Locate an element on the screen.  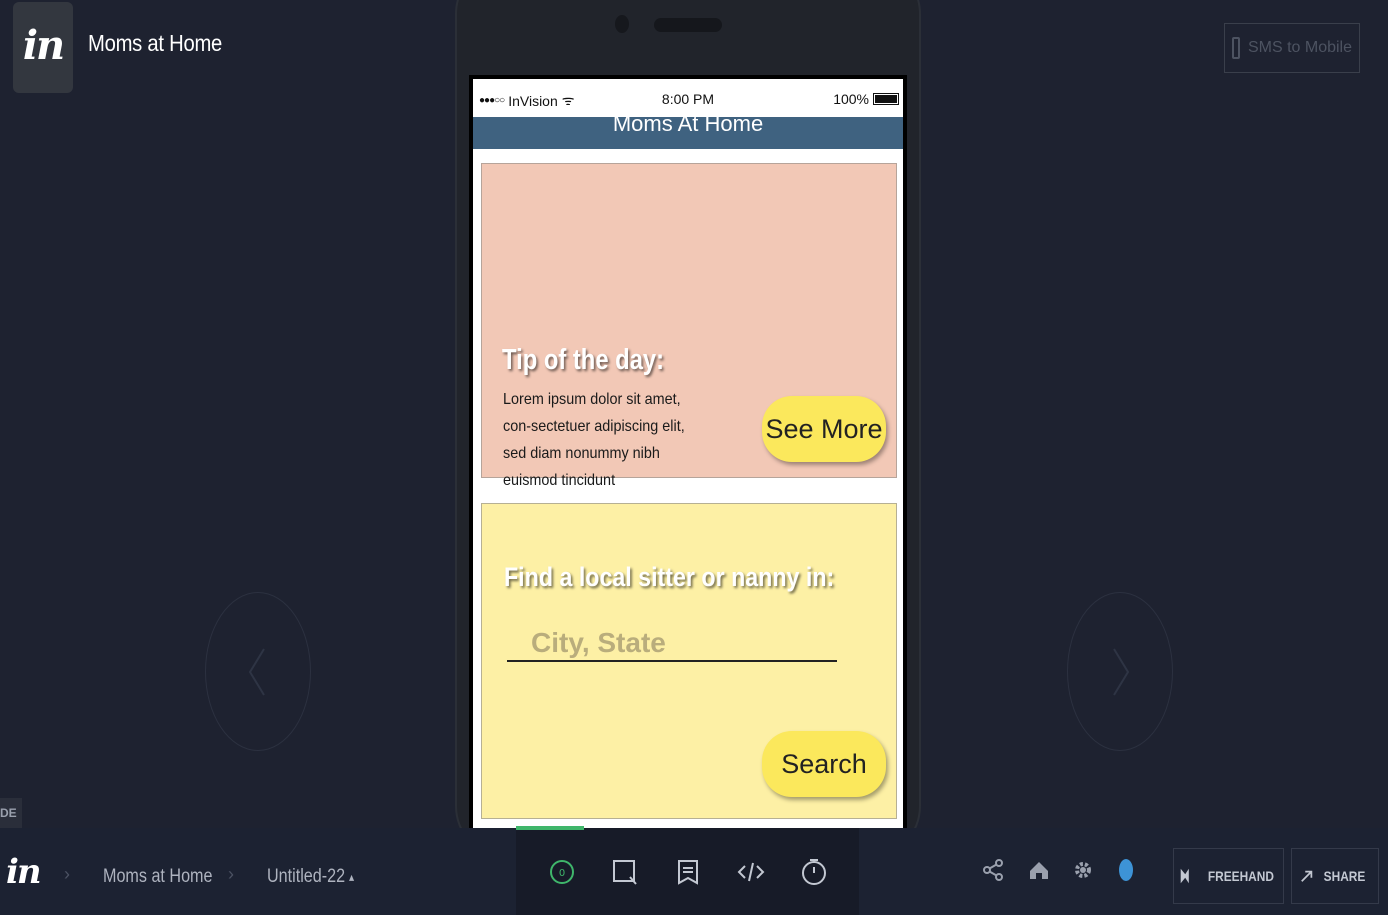
settings-button is located at coordinates (1083, 870).